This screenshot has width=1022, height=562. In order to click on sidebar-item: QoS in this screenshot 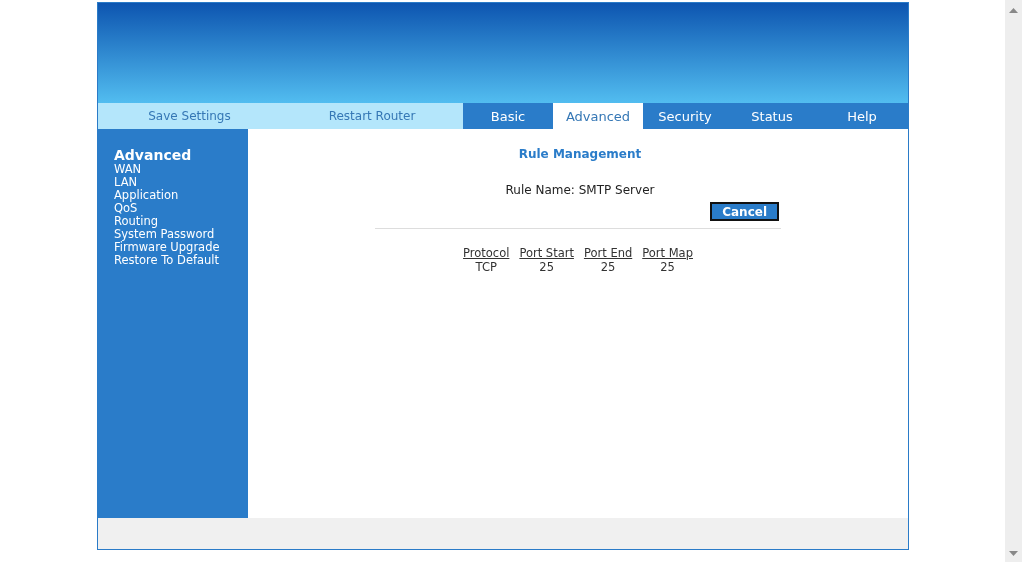, I will do `click(126, 208)`.